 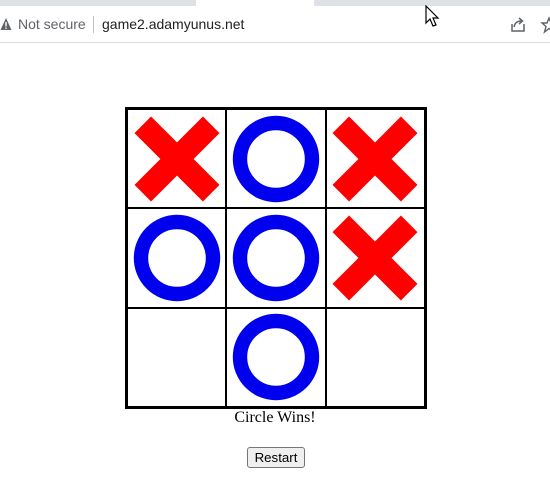 What do you see at coordinates (275, 417) in the screenshot?
I see `game-status: Circle Wins!` at bounding box center [275, 417].